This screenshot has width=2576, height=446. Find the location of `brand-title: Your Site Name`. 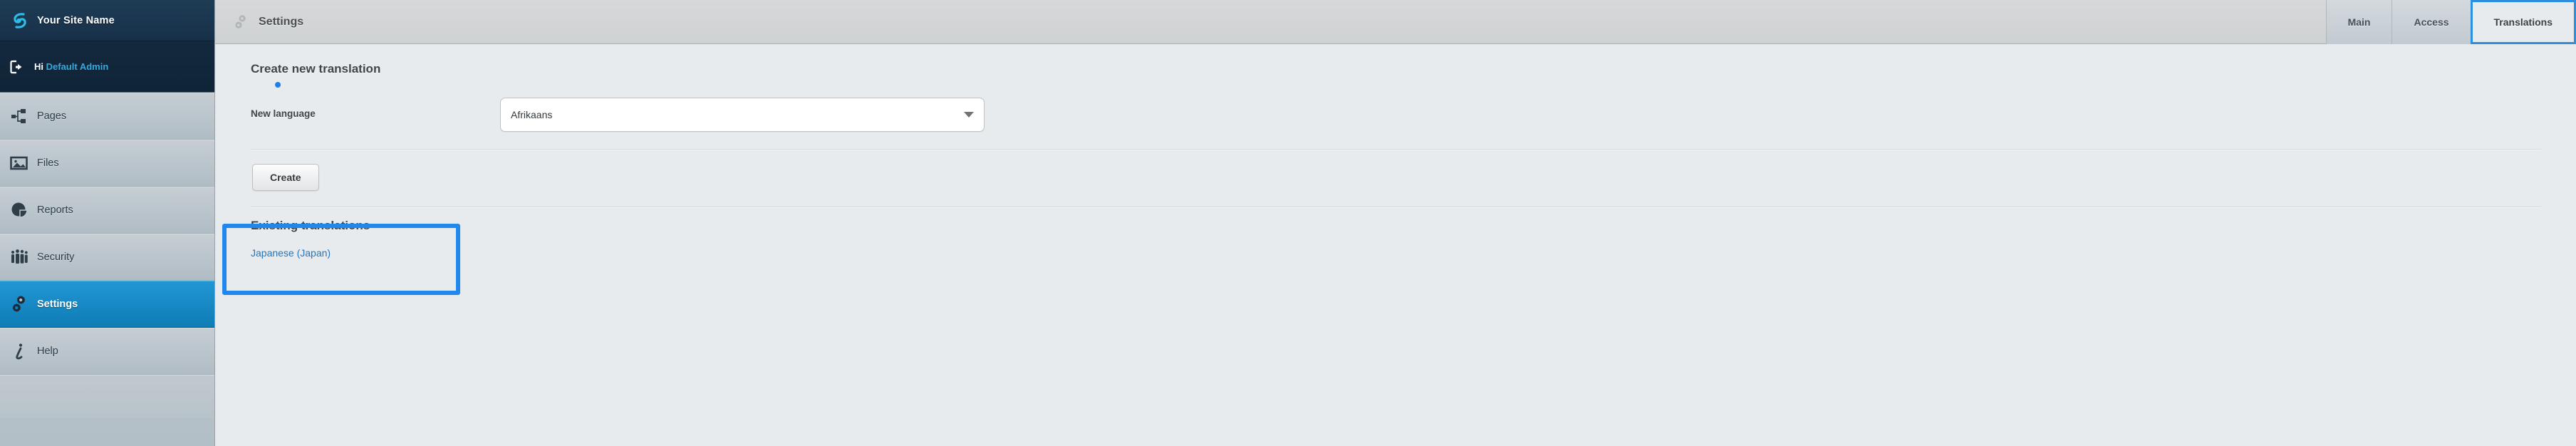

brand-title: Your Site Name is located at coordinates (76, 20).